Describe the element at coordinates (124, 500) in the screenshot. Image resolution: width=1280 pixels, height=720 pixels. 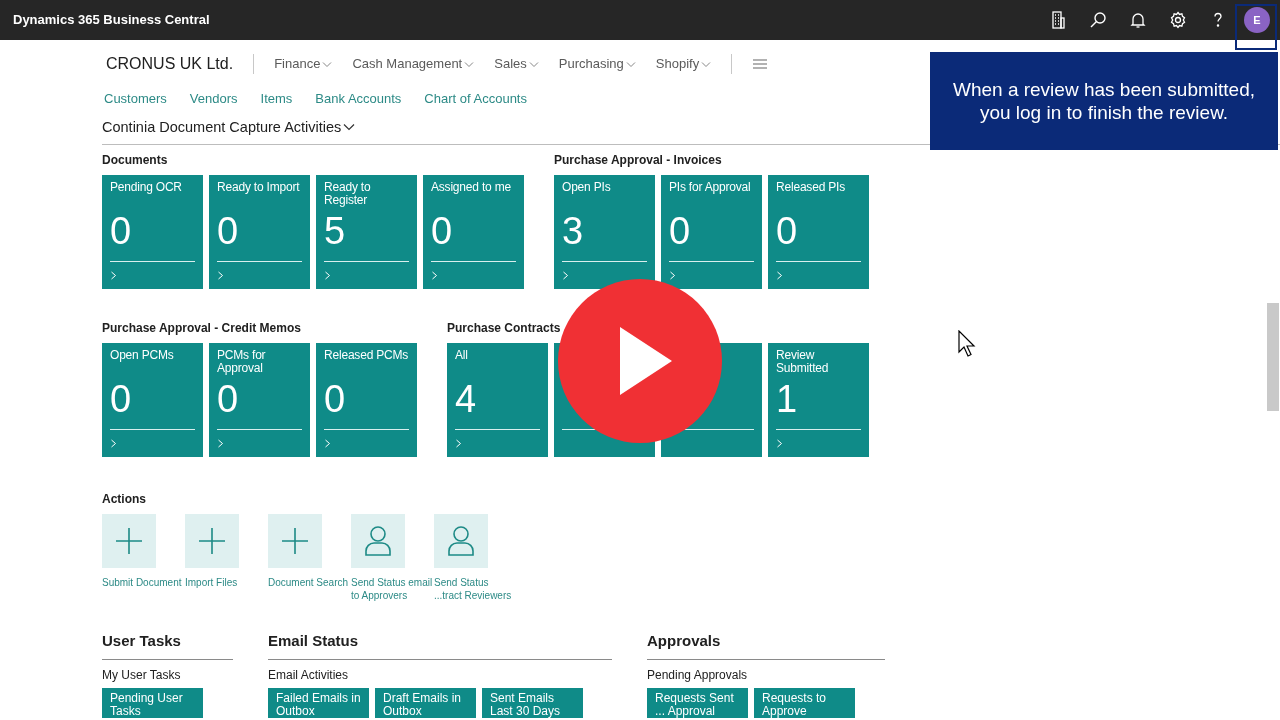
I see `group-title: Actions` at that location.